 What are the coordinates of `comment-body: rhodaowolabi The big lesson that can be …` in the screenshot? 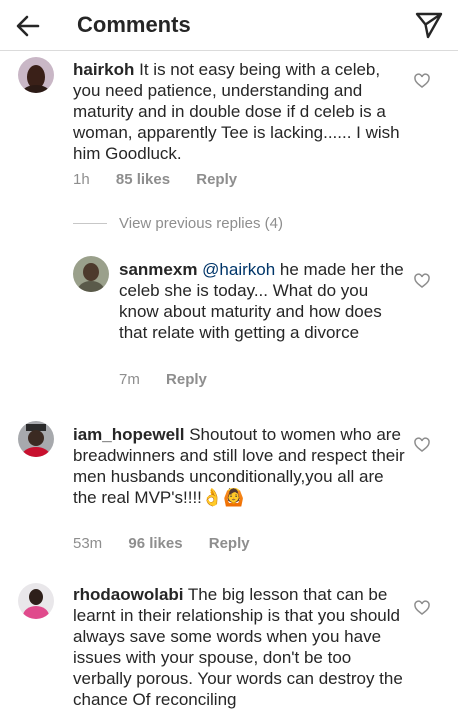 It's located at (240, 647).